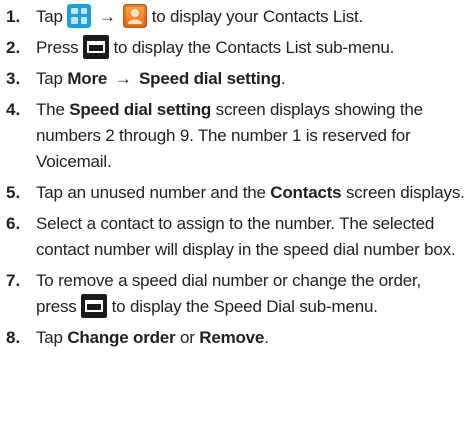 The width and height of the screenshot is (471, 428). What do you see at coordinates (50, 109) in the screenshot?
I see `step-text-pre: The` at bounding box center [50, 109].